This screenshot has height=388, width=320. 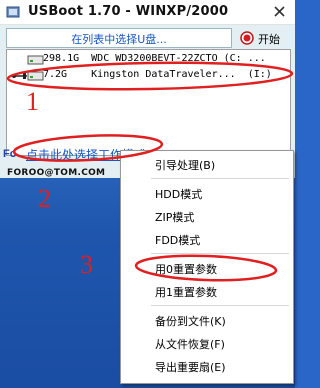 What do you see at coordinates (56, 173) in the screenshot?
I see `author-email: FOROO@TOM.COM` at bounding box center [56, 173].